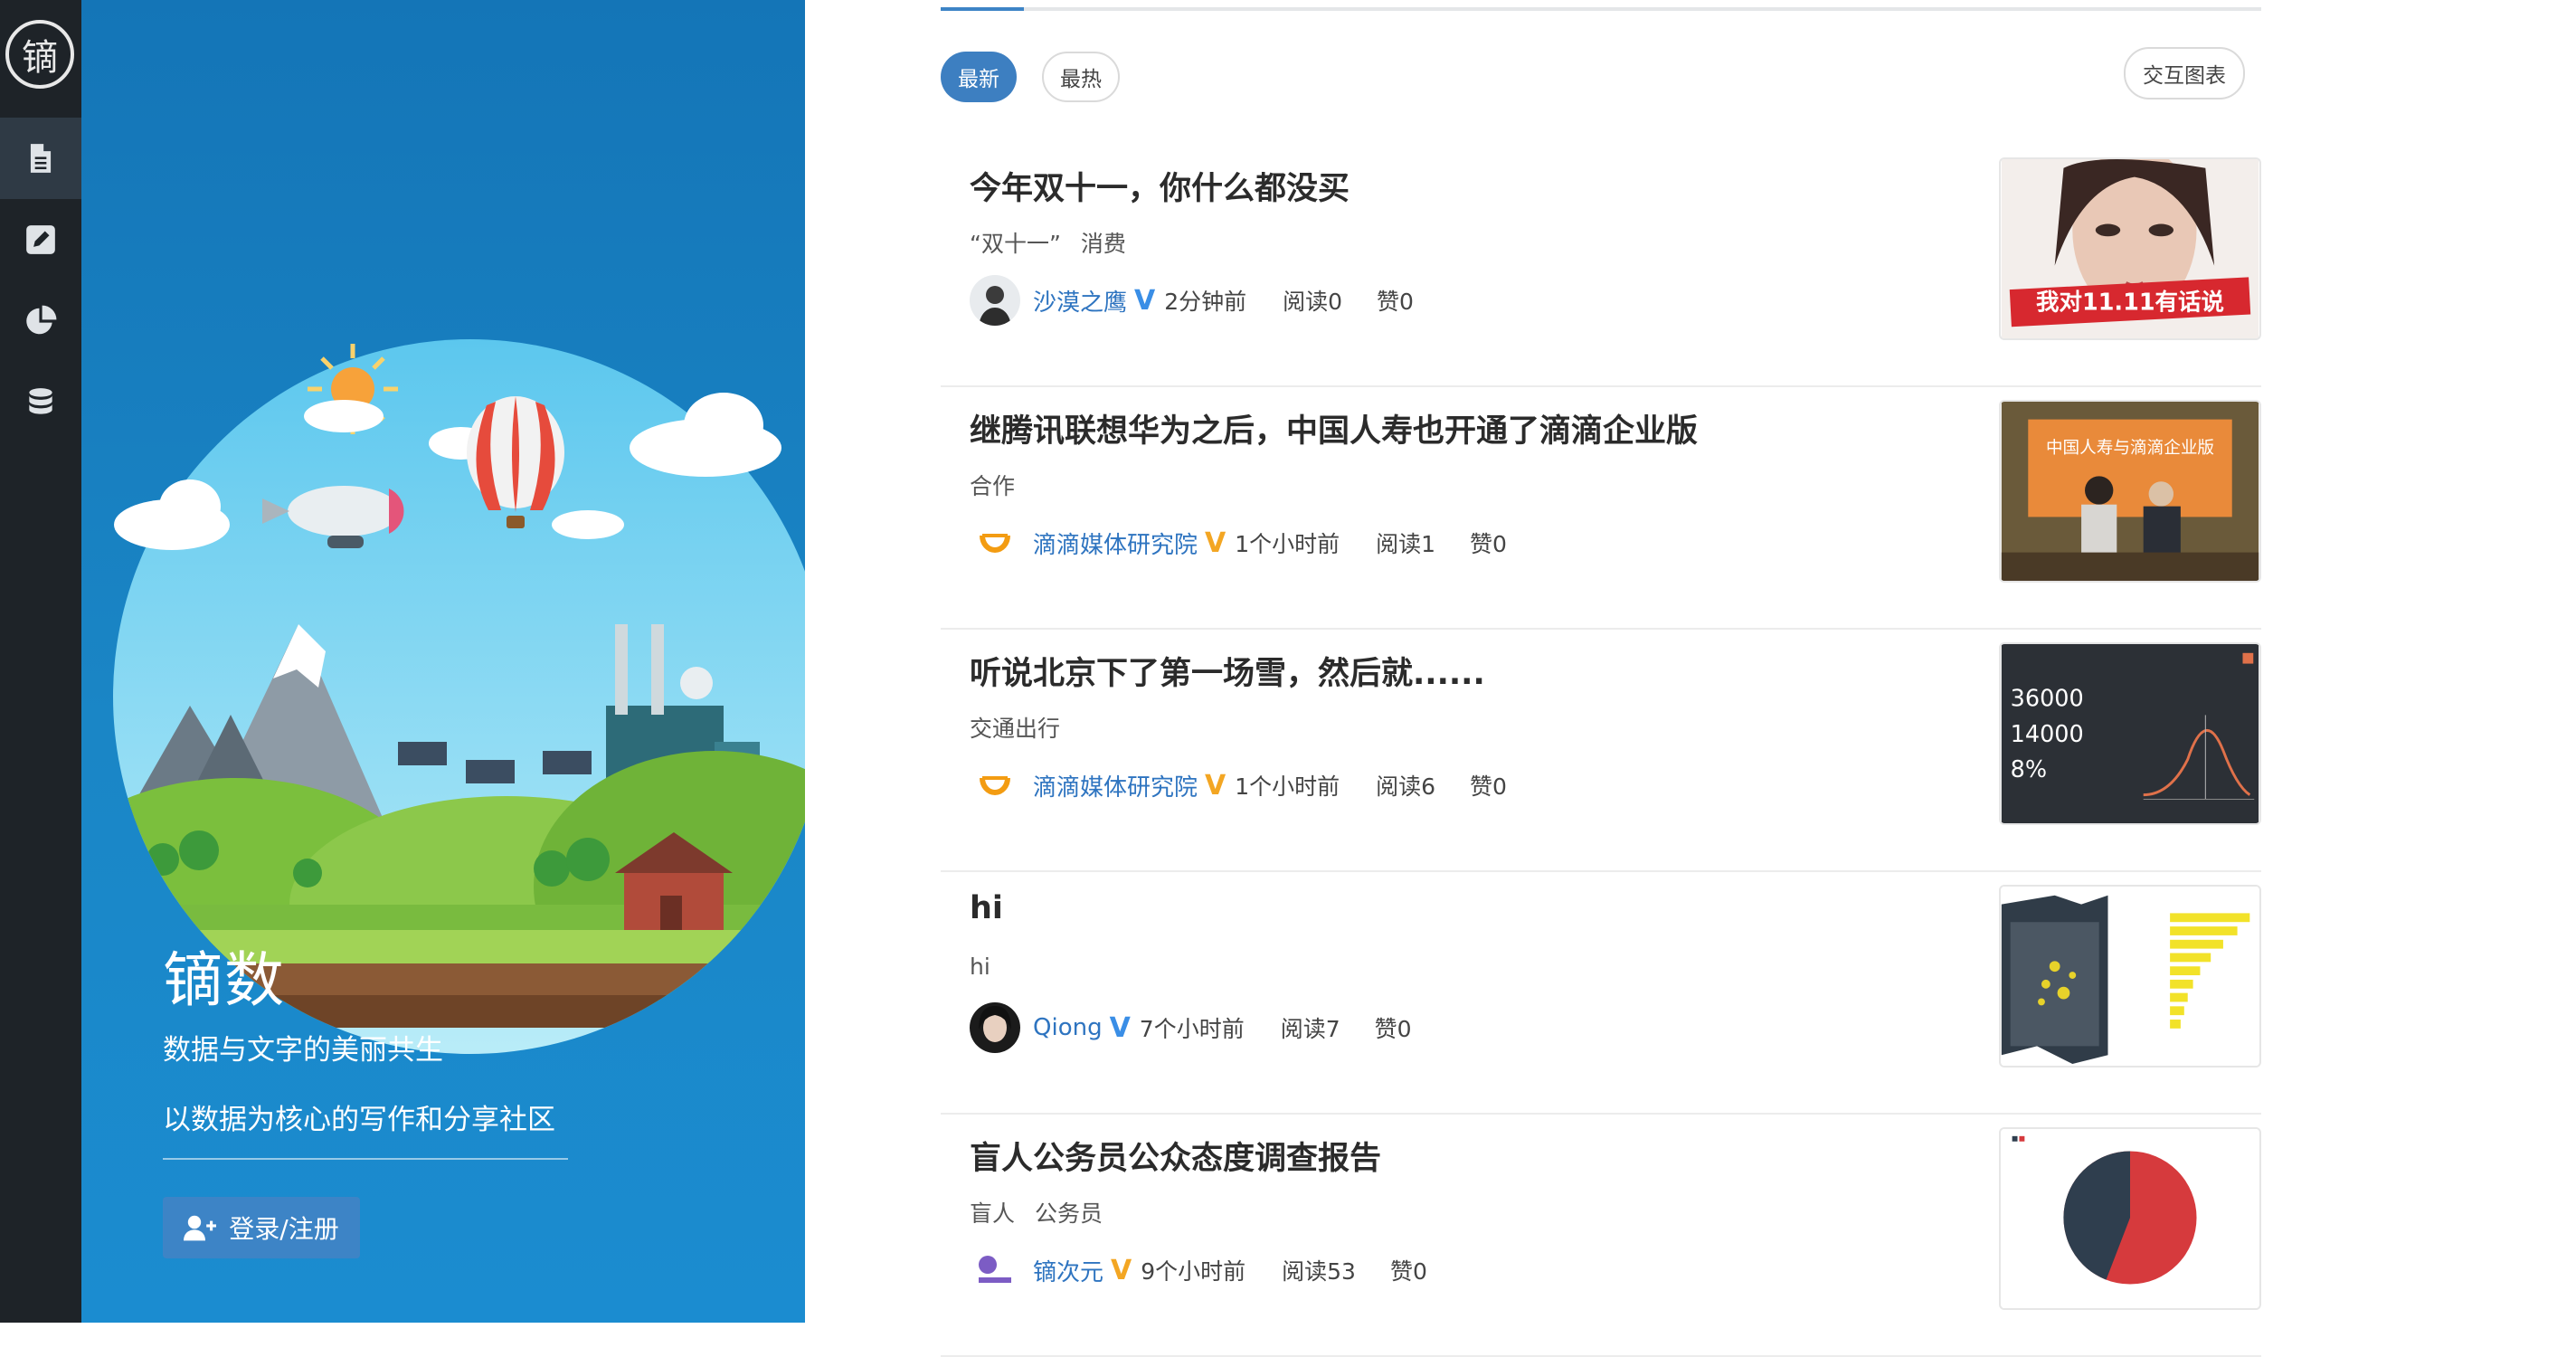  Describe the element at coordinates (987, 908) in the screenshot. I see `article-title: hi` at that location.